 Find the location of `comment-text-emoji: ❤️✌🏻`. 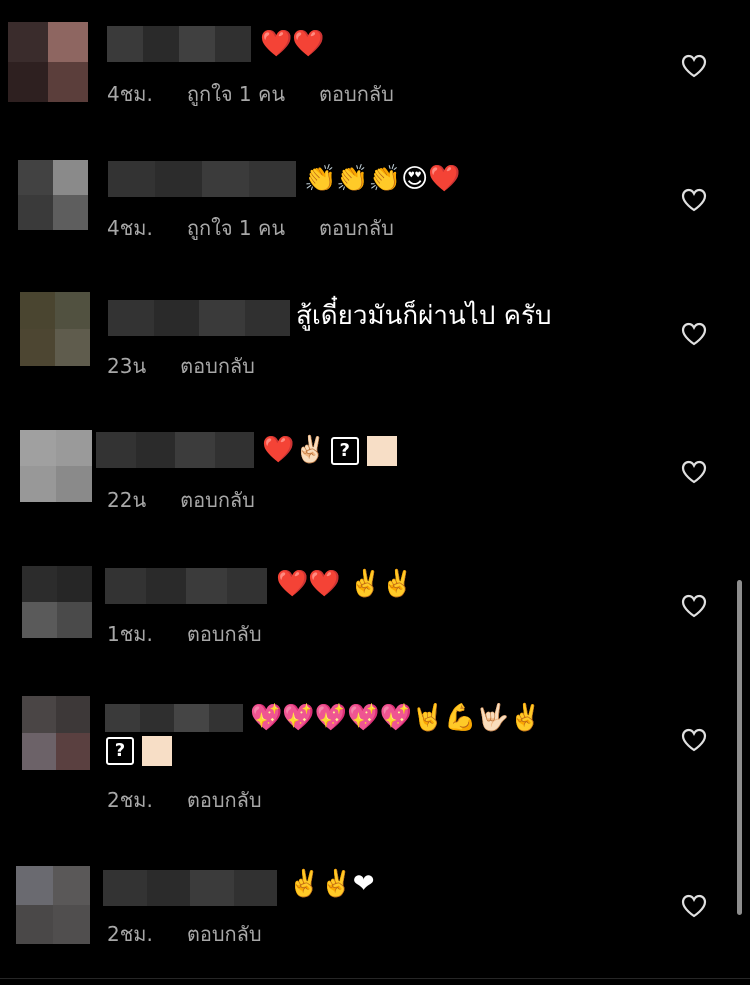

comment-text-emoji: ❤️✌🏻 is located at coordinates (294, 450).